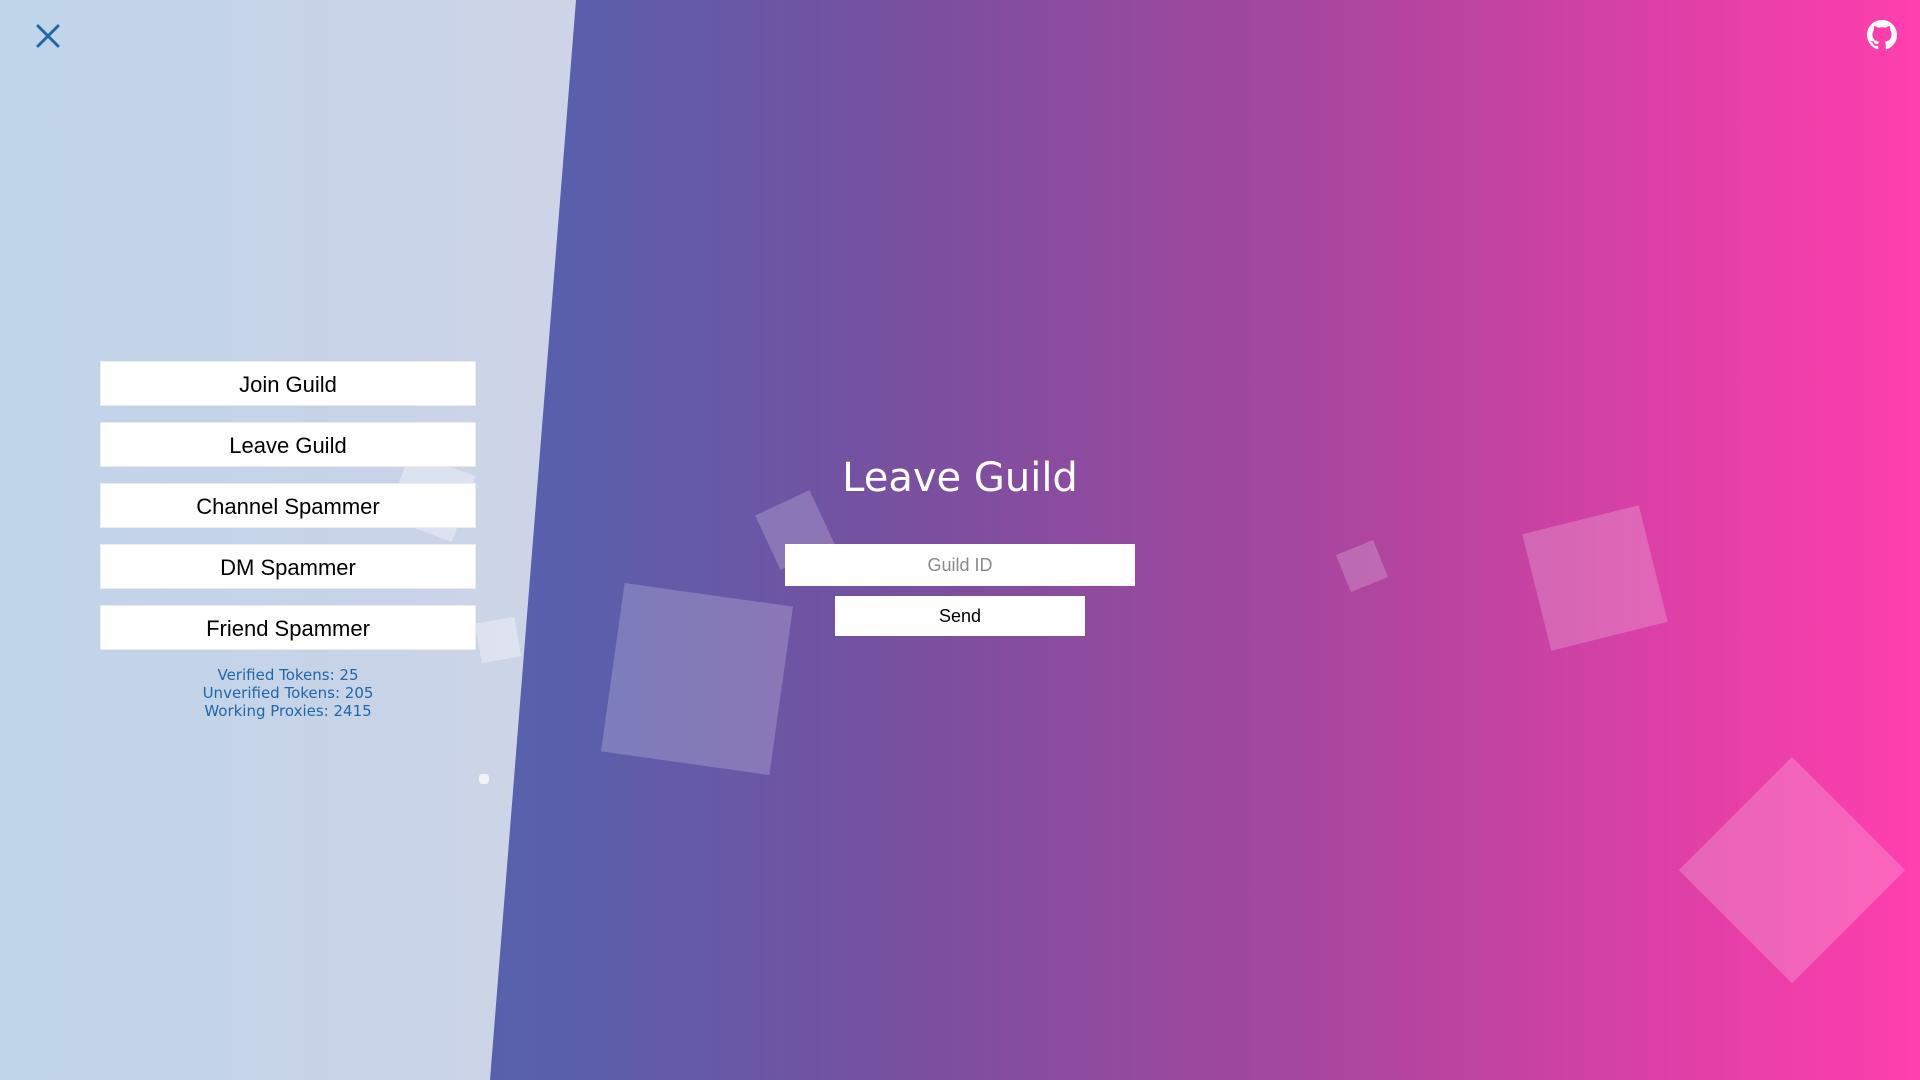 Image resolution: width=1920 pixels, height=1080 pixels. I want to click on dm-spammer-button: DM Spammer, so click(288, 566).